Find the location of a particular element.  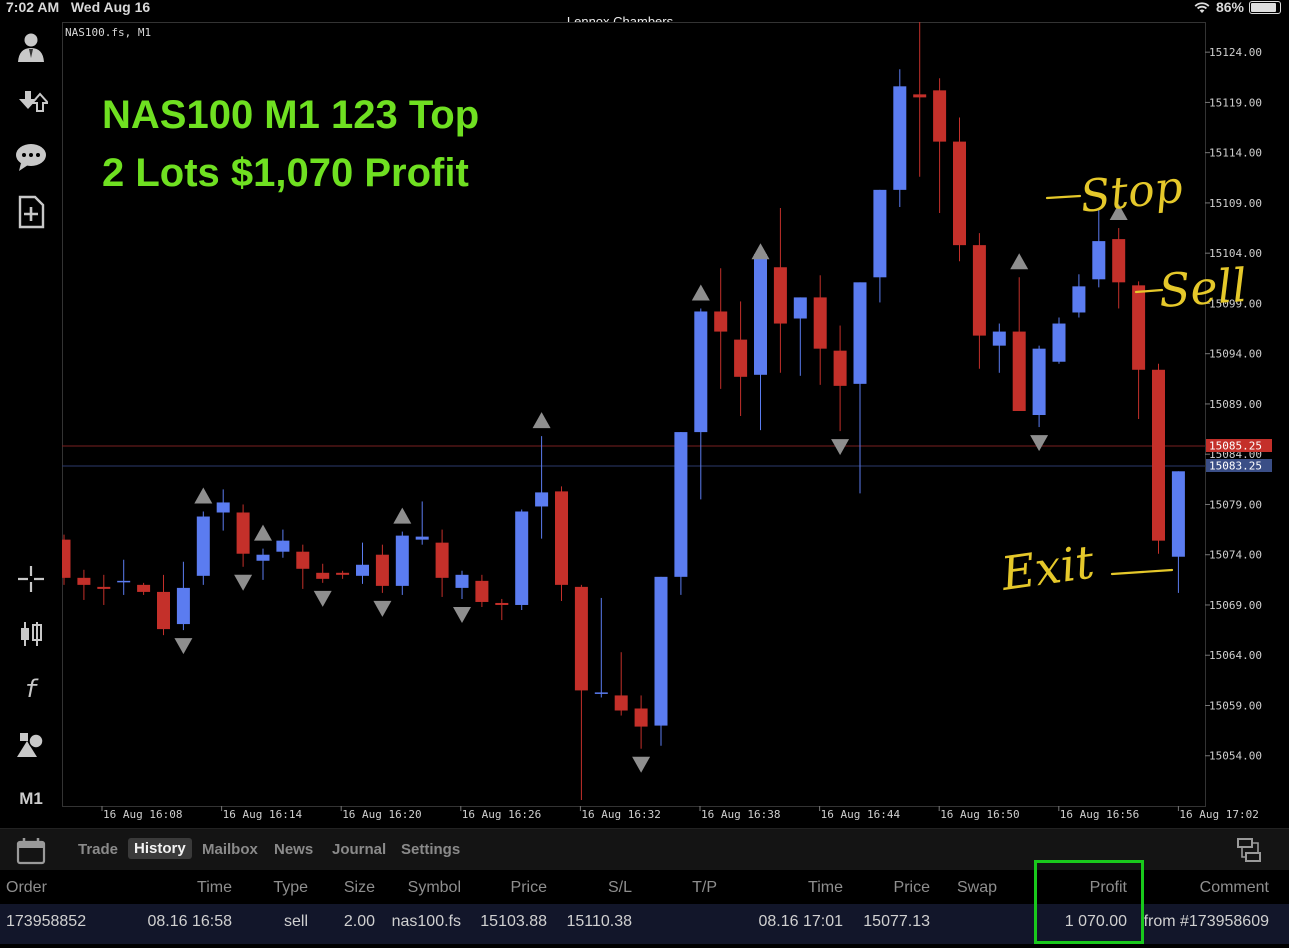

row-open-time: 08.16 16:58 is located at coordinates (189, 921).